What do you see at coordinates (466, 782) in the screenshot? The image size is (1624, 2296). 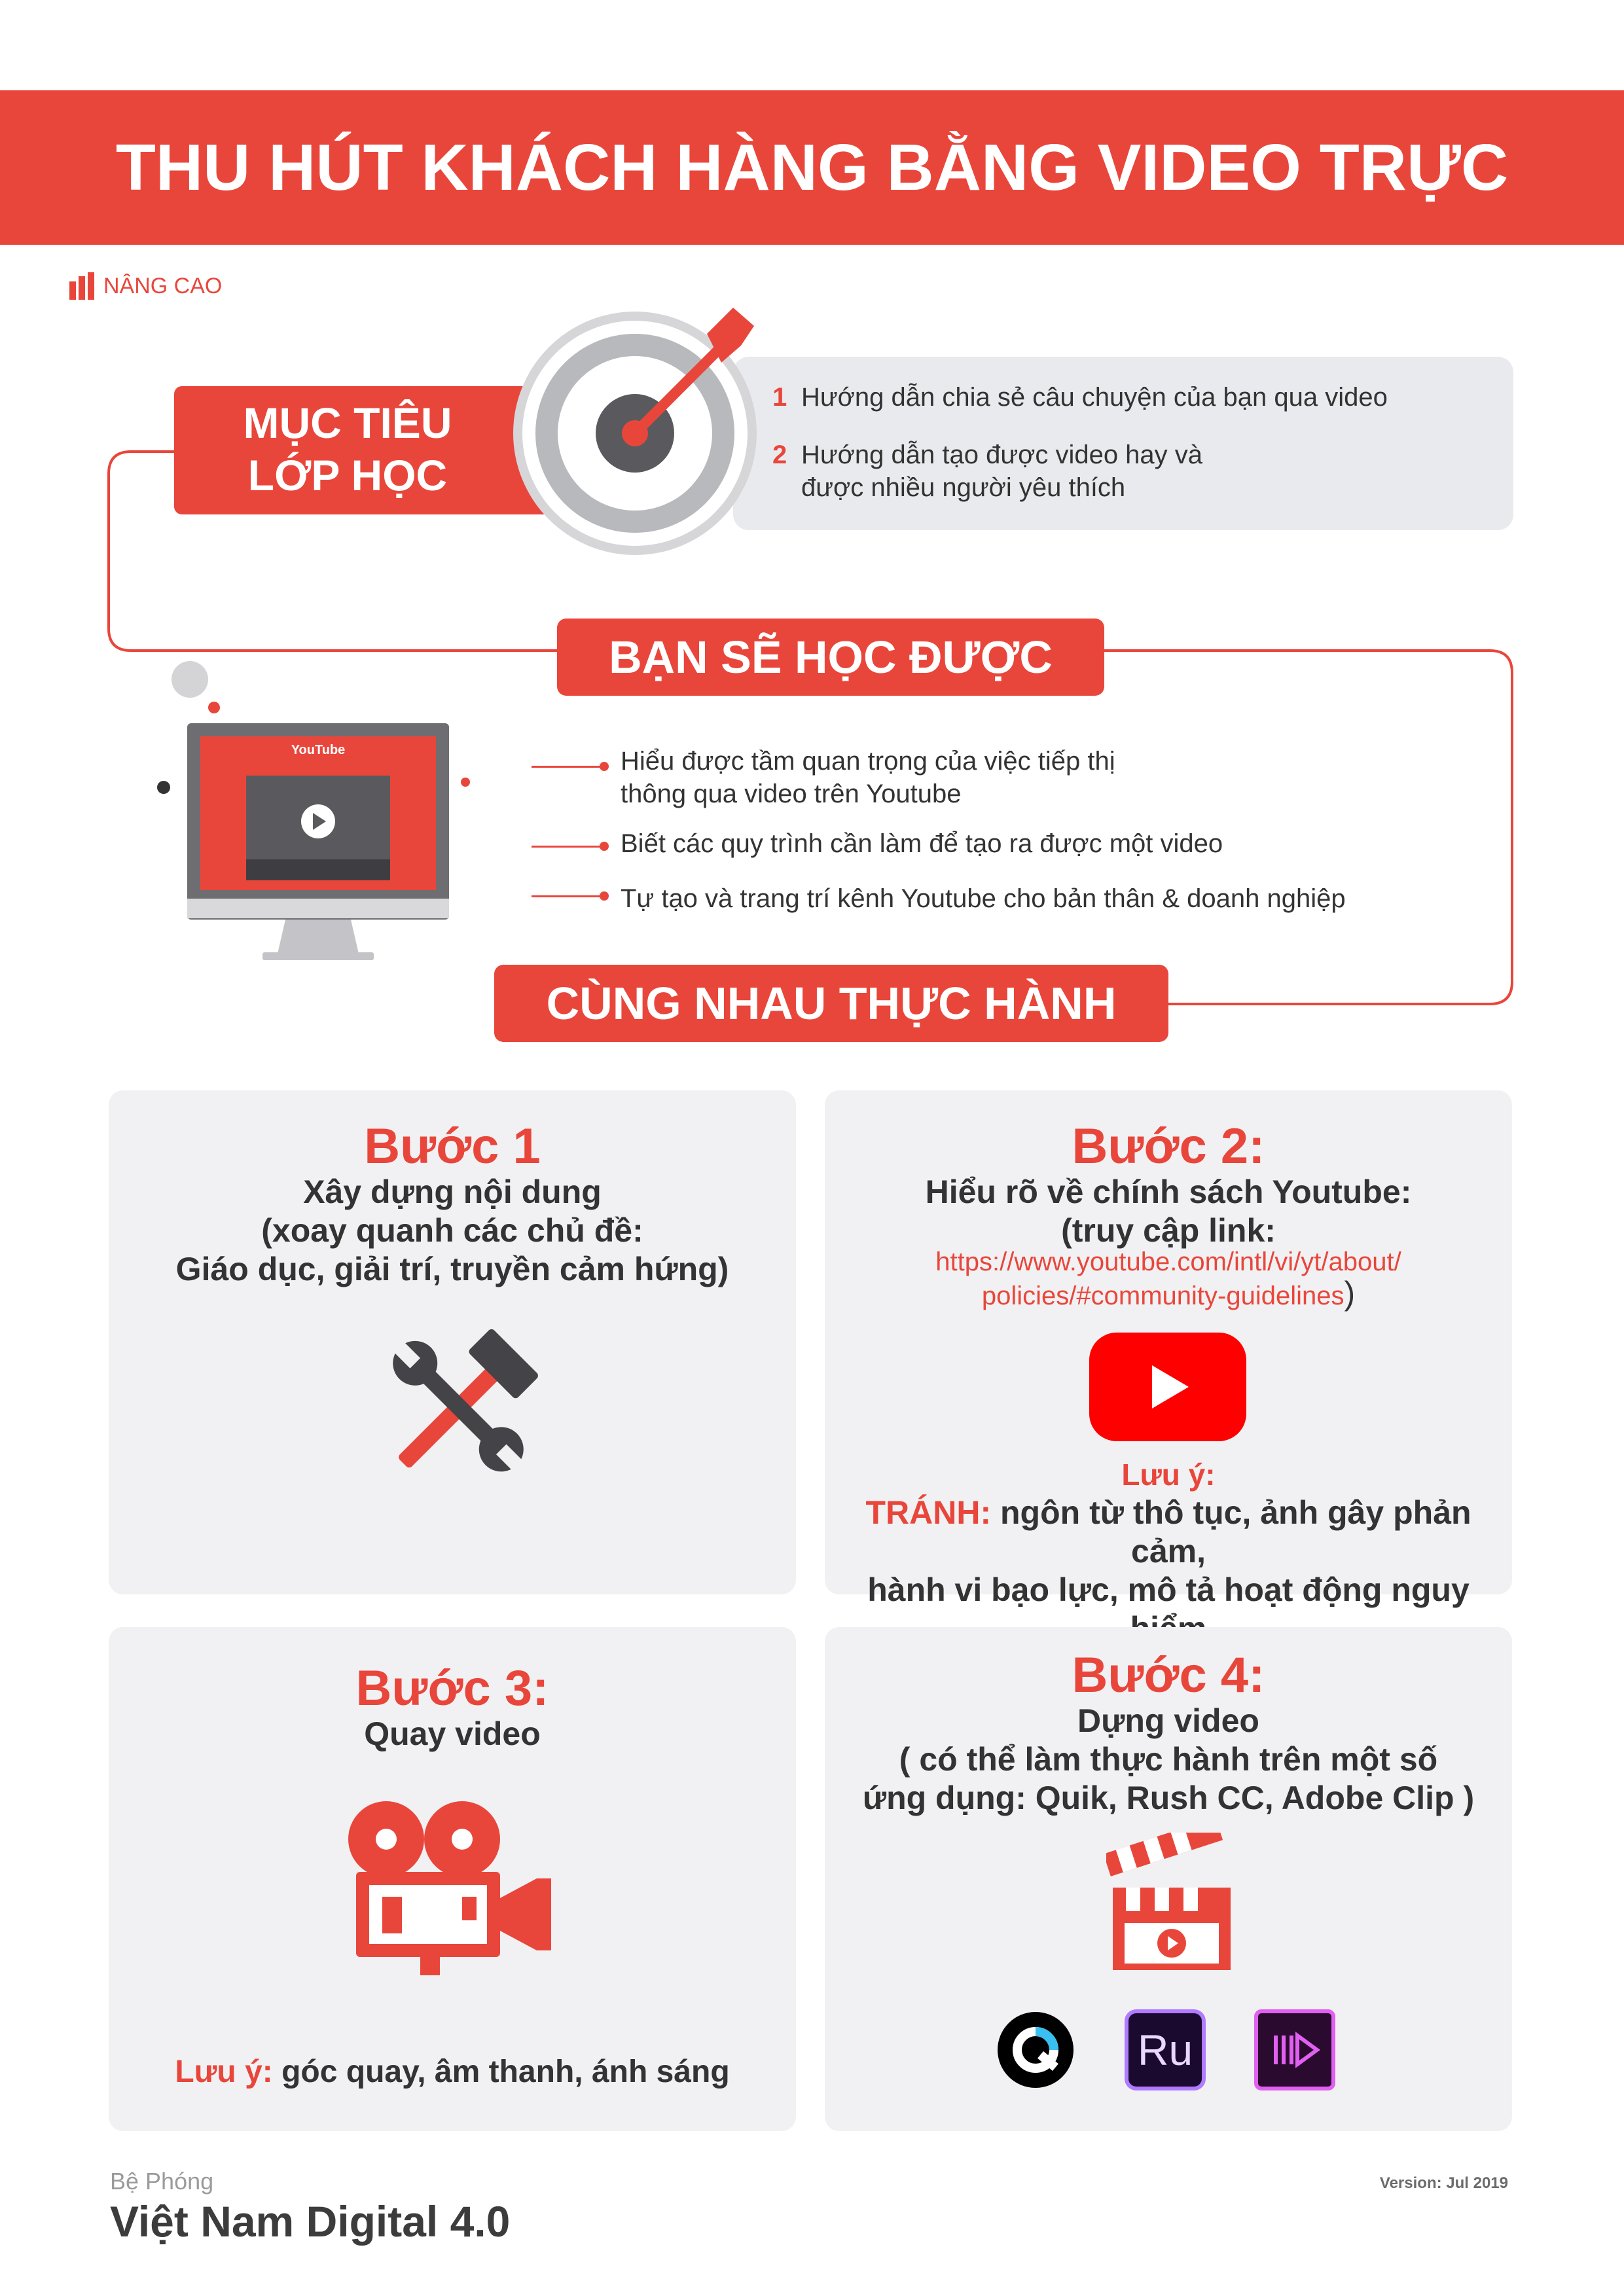 I see `decor-dot-small` at bounding box center [466, 782].